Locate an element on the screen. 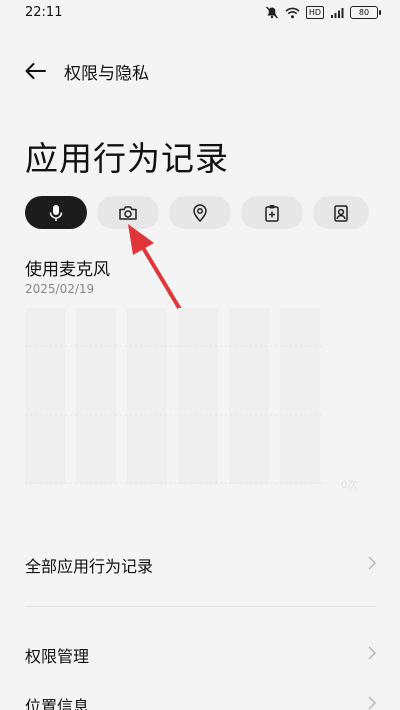  microphone-icon is located at coordinates (56, 212).